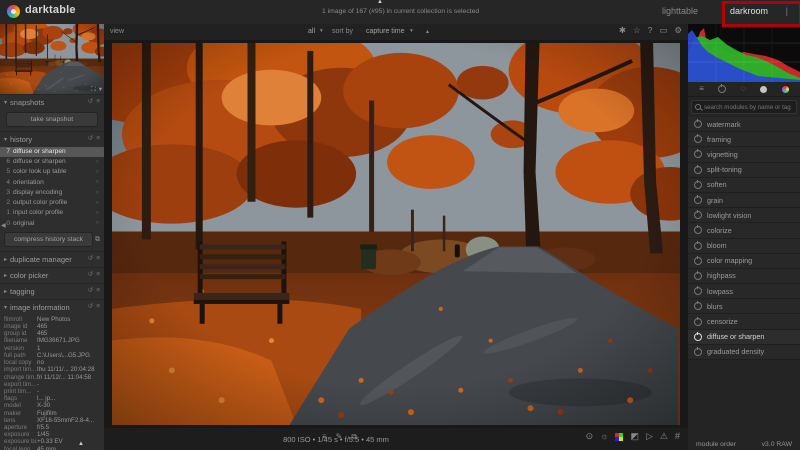  Describe the element at coordinates (321, 31) in the screenshot. I see `filter-caret-icon: ▾` at that location.